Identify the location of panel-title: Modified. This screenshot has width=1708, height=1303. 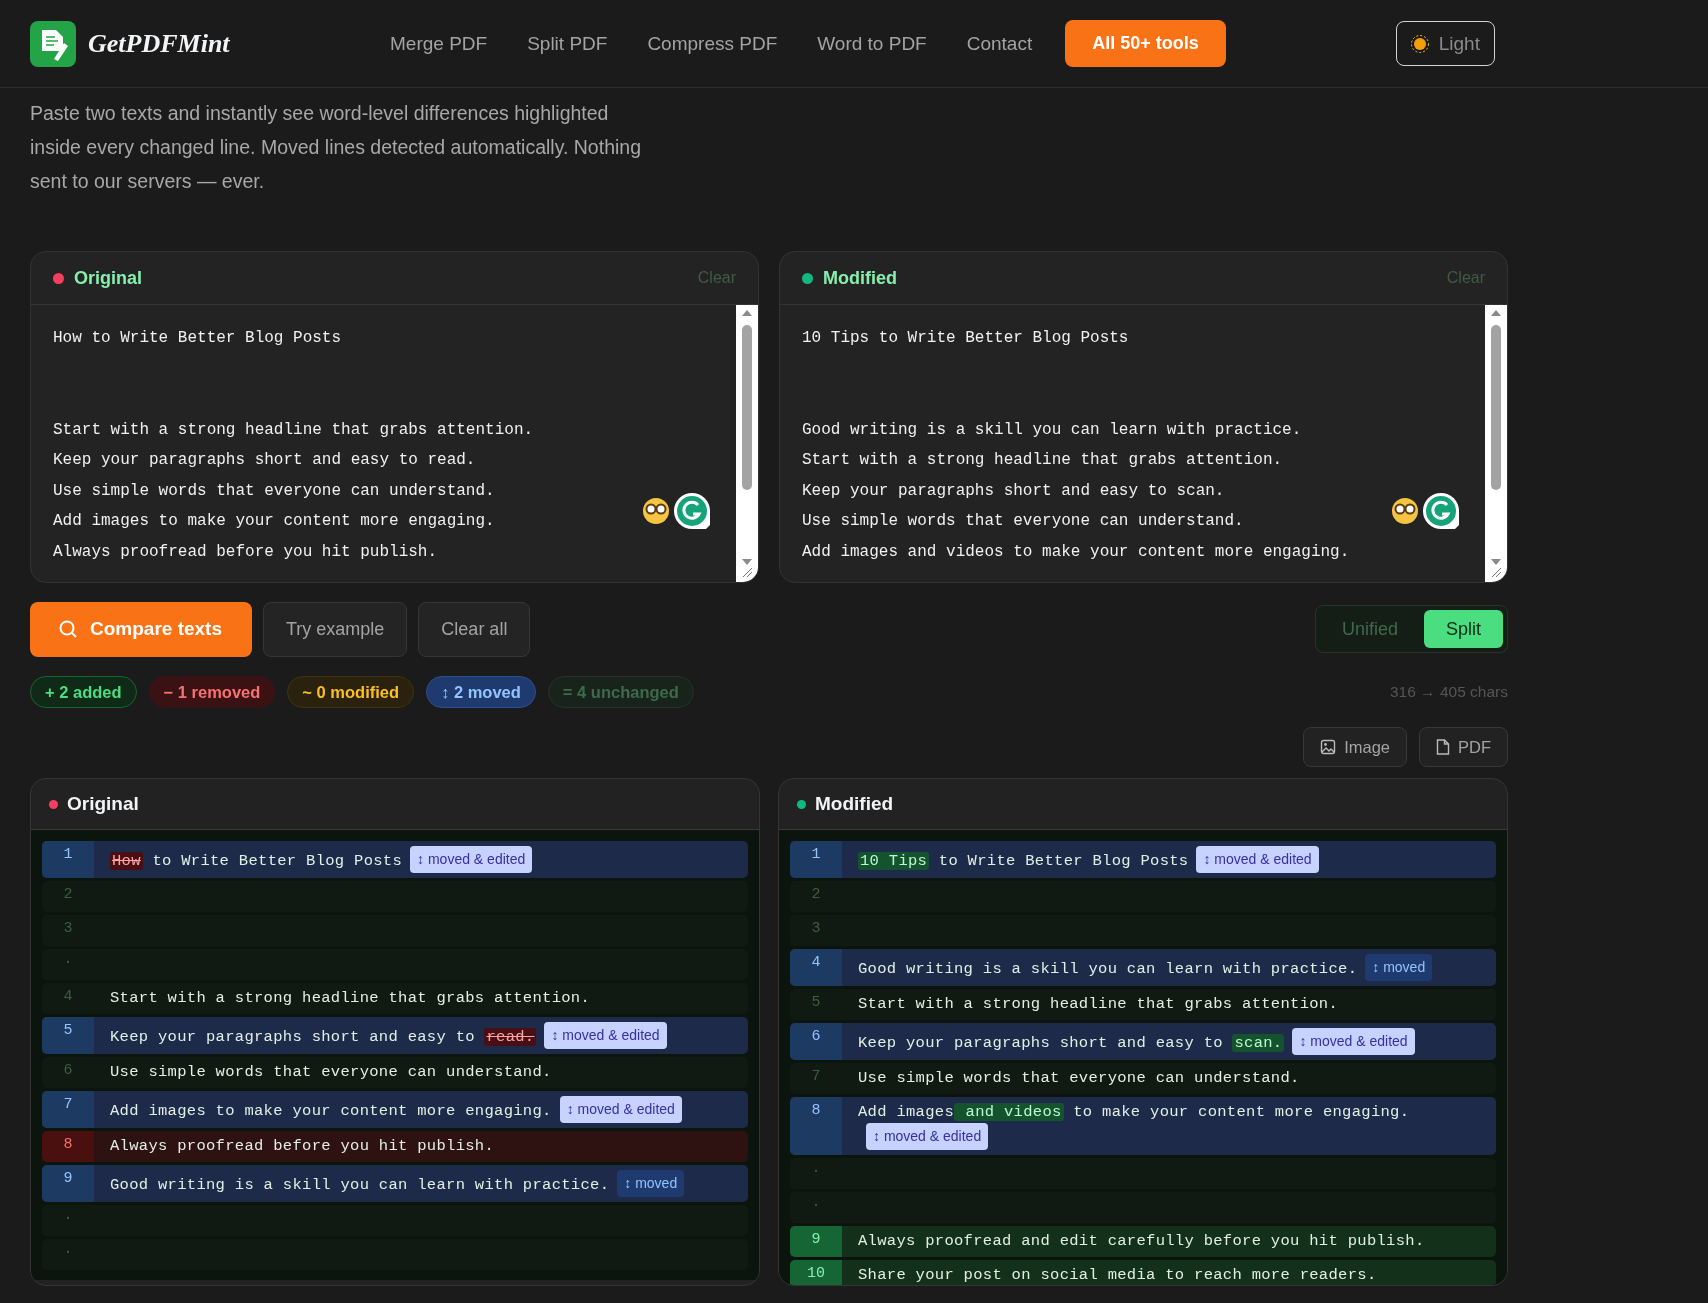
(854, 804).